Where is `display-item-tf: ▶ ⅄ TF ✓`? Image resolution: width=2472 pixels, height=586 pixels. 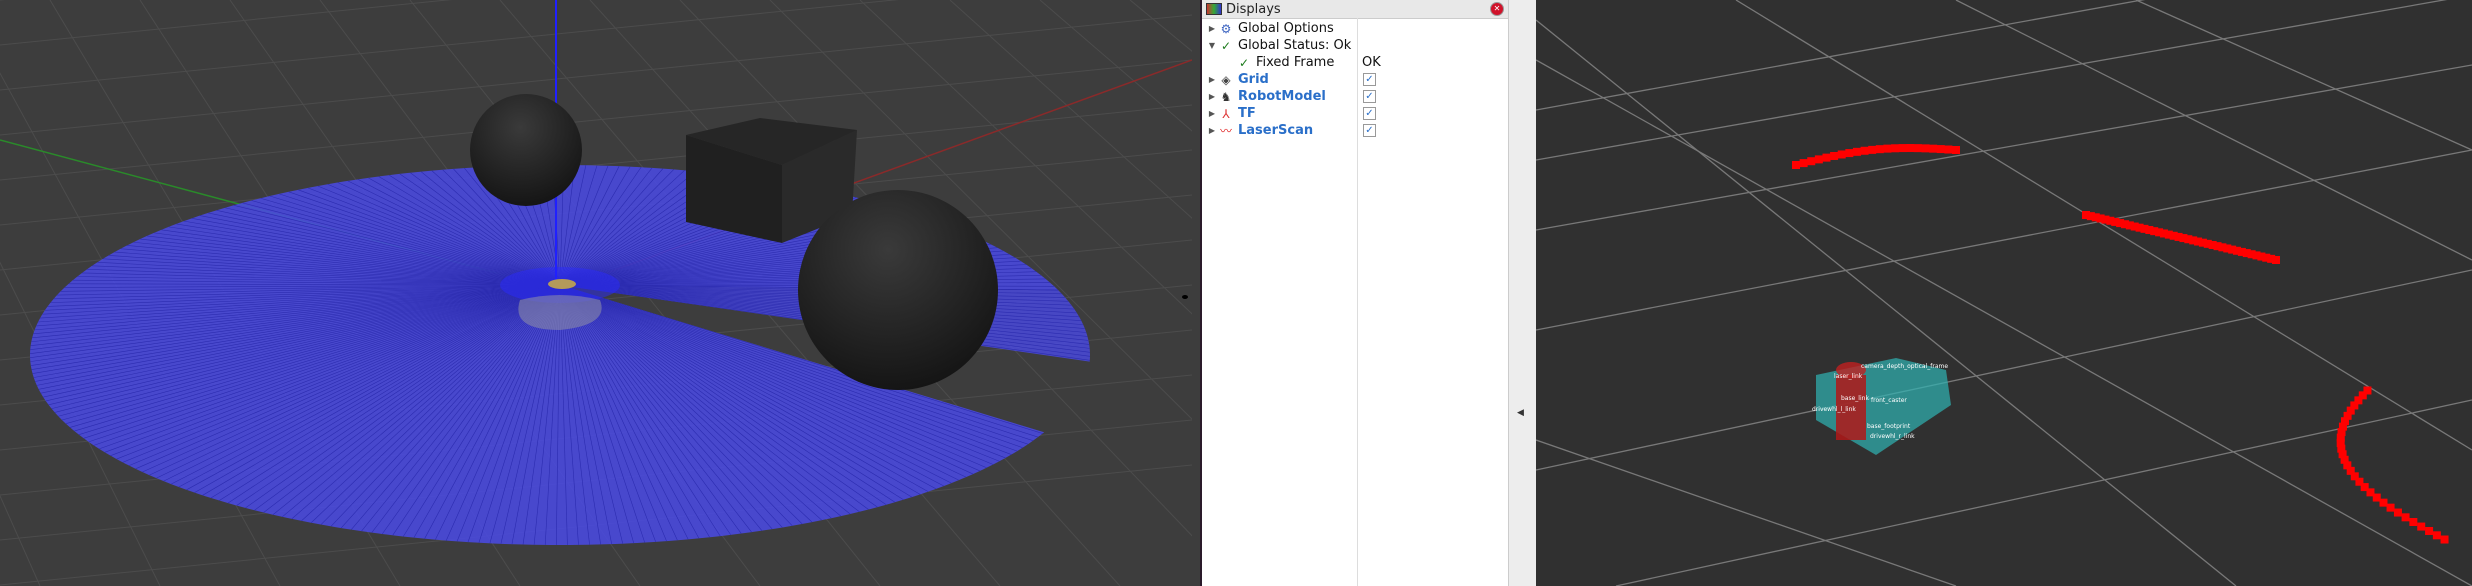
display-item-tf: ▶ ⅄ TF ✓ is located at coordinates (1354, 113).